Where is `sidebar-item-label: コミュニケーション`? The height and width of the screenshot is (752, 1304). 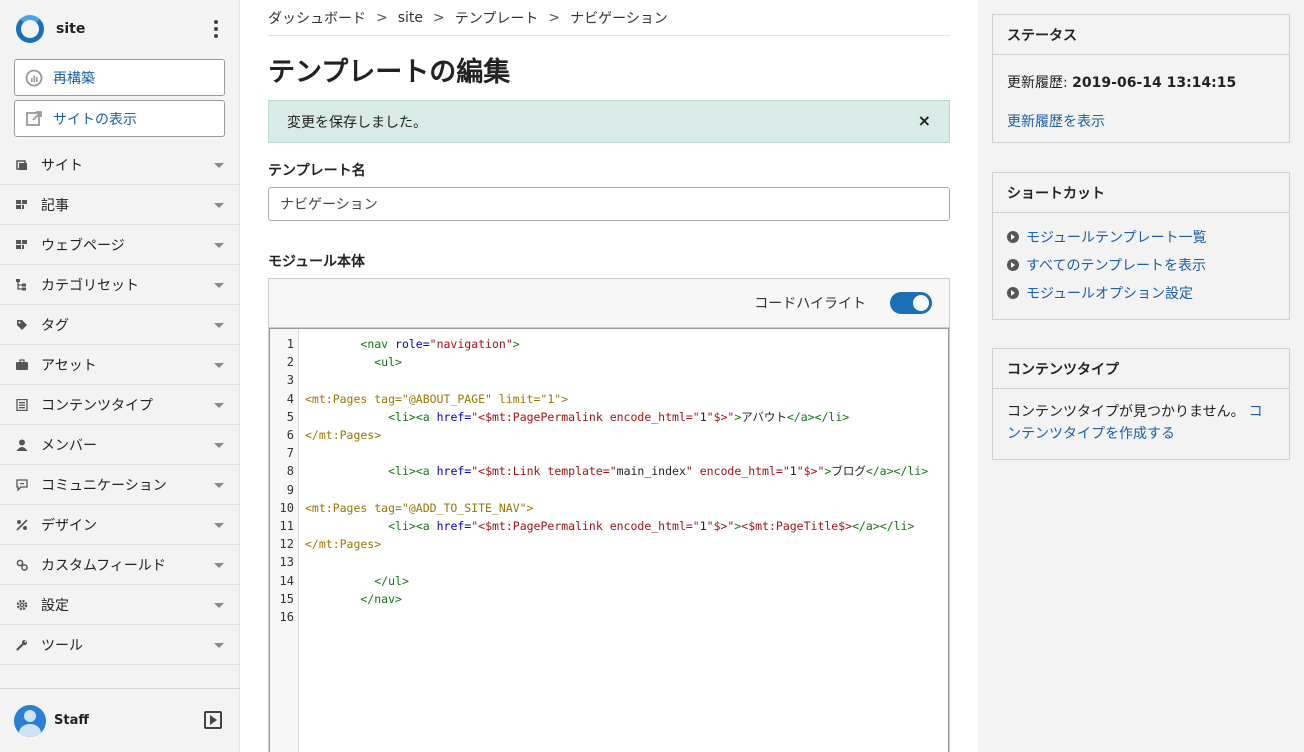 sidebar-item-label: コミュニケーション is located at coordinates (104, 485).